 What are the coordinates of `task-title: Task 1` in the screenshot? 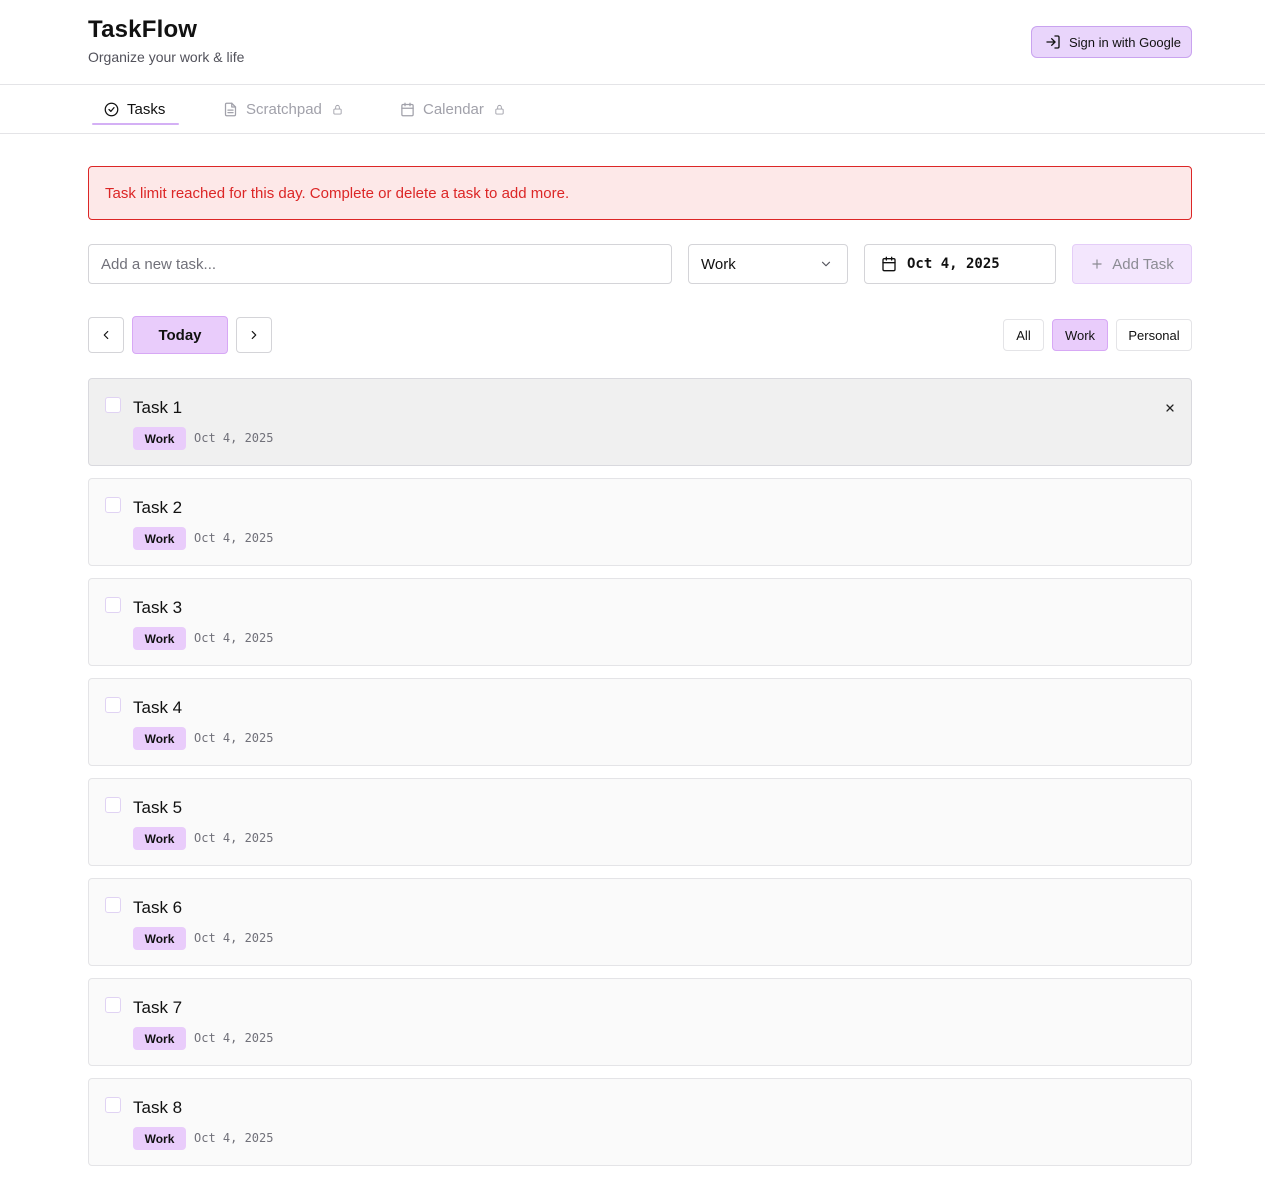 It's located at (158, 407).